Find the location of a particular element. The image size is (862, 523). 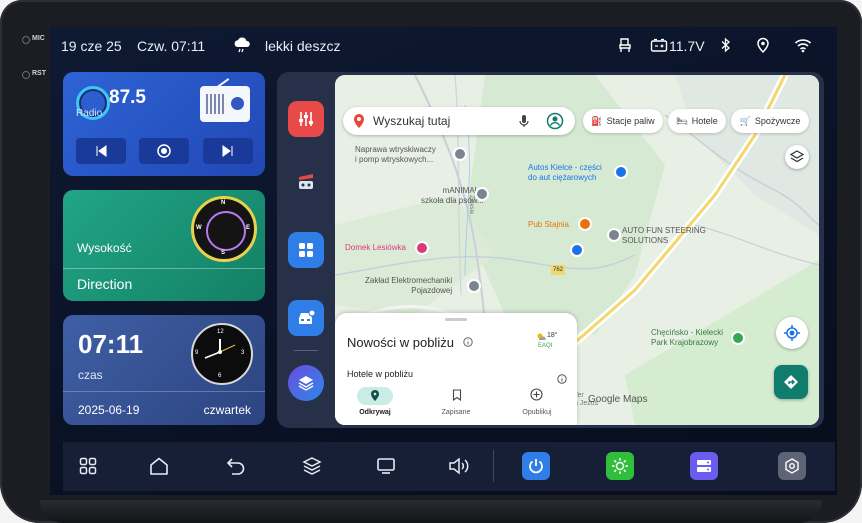

tab-saved-label: Zapisane is located at coordinates (456, 412).